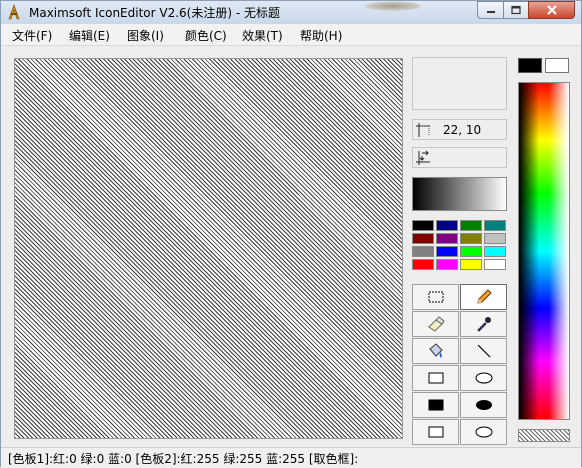 The image size is (582, 468). What do you see at coordinates (557, 65) in the screenshot?
I see `secondary-color-swatch` at bounding box center [557, 65].